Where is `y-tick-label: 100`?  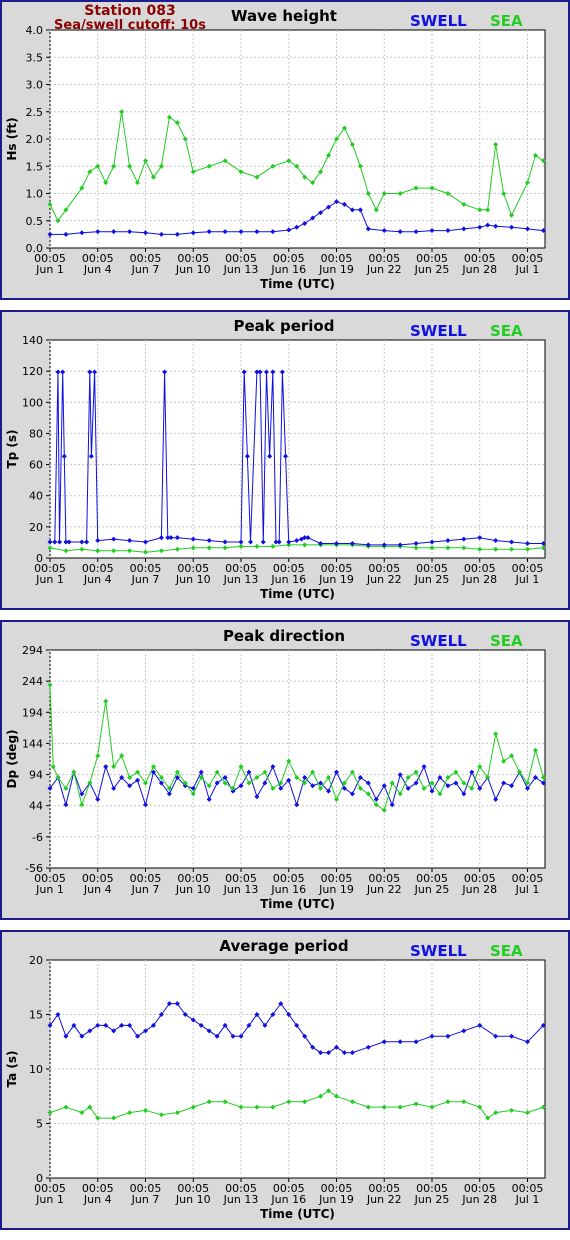
y-tick-label: 100 is located at coordinates (32, 402).